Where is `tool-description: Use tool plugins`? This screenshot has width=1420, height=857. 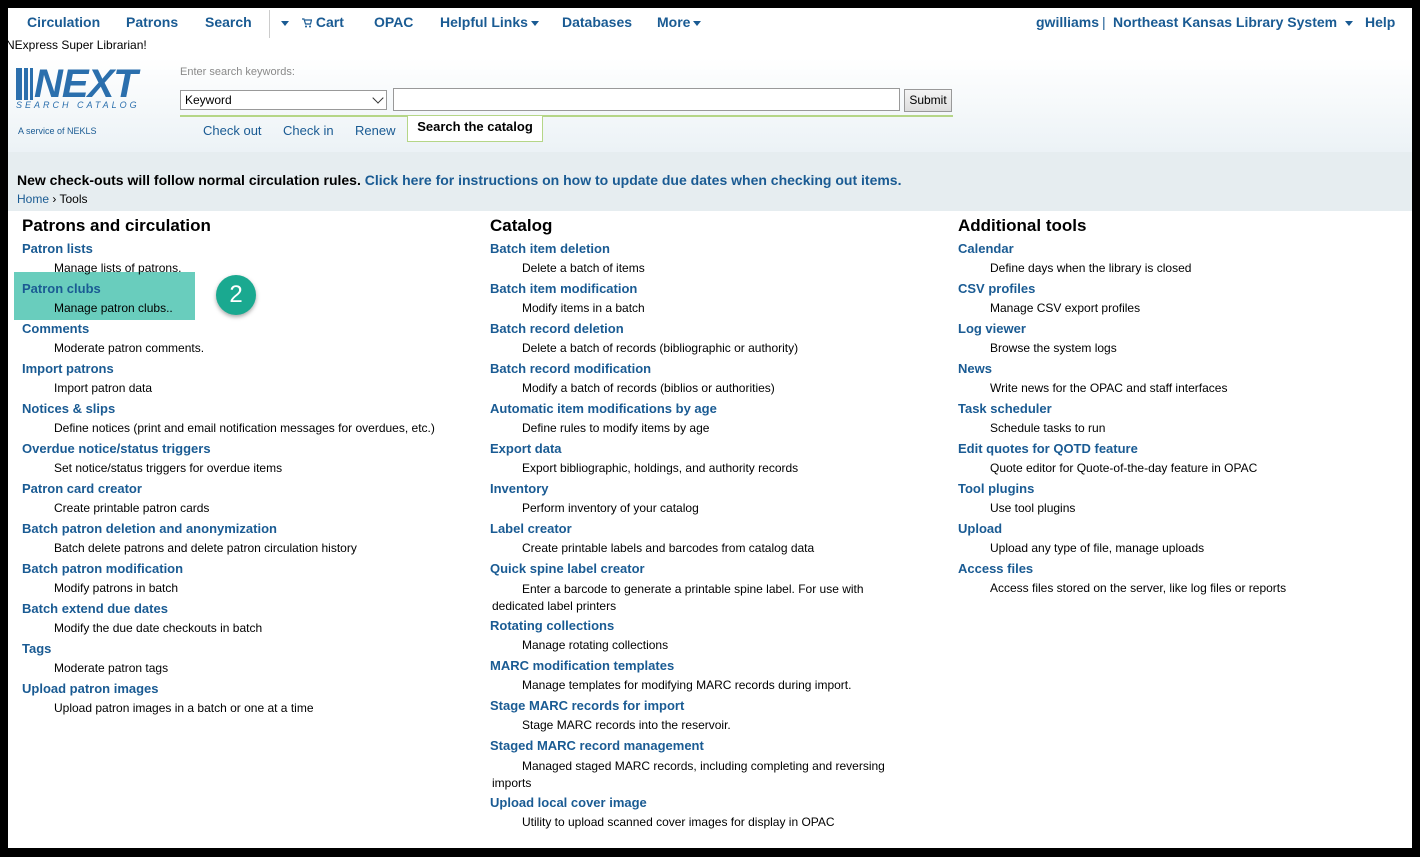
tool-description: Use tool plugins is located at coordinates (1033, 508).